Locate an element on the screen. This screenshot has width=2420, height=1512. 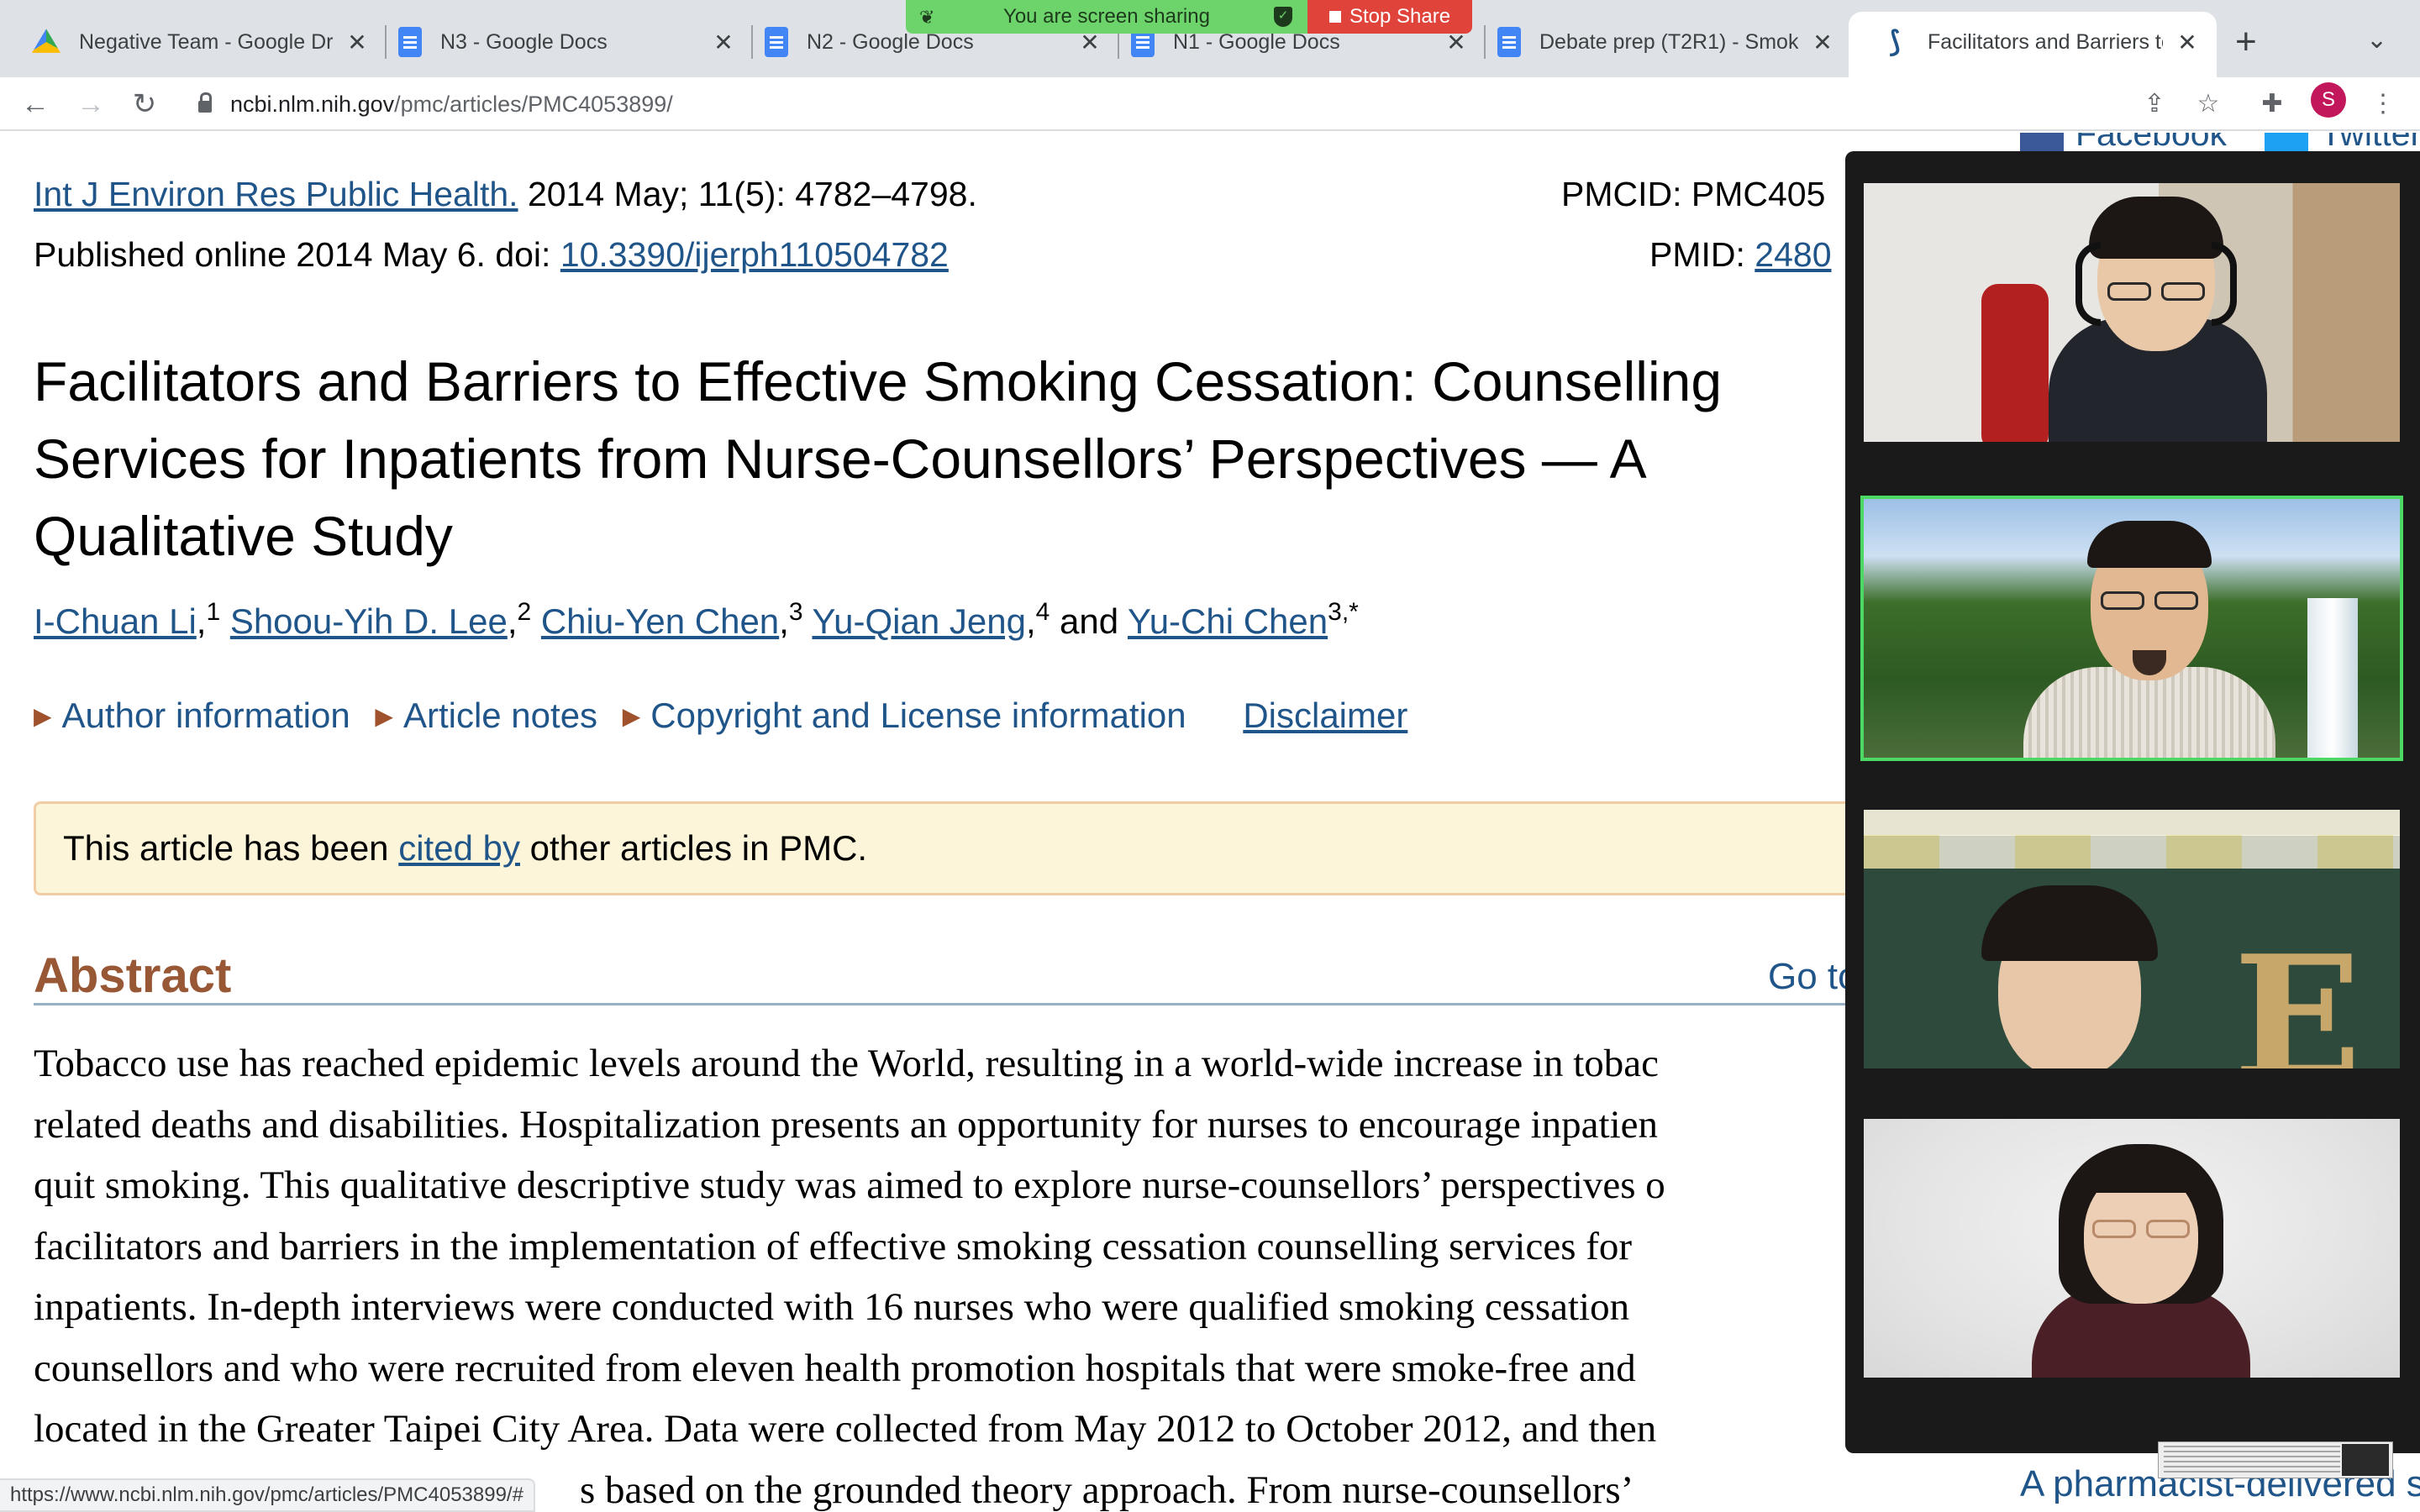
tab-title: Negative Team - Google Drive is located at coordinates (206, 41).